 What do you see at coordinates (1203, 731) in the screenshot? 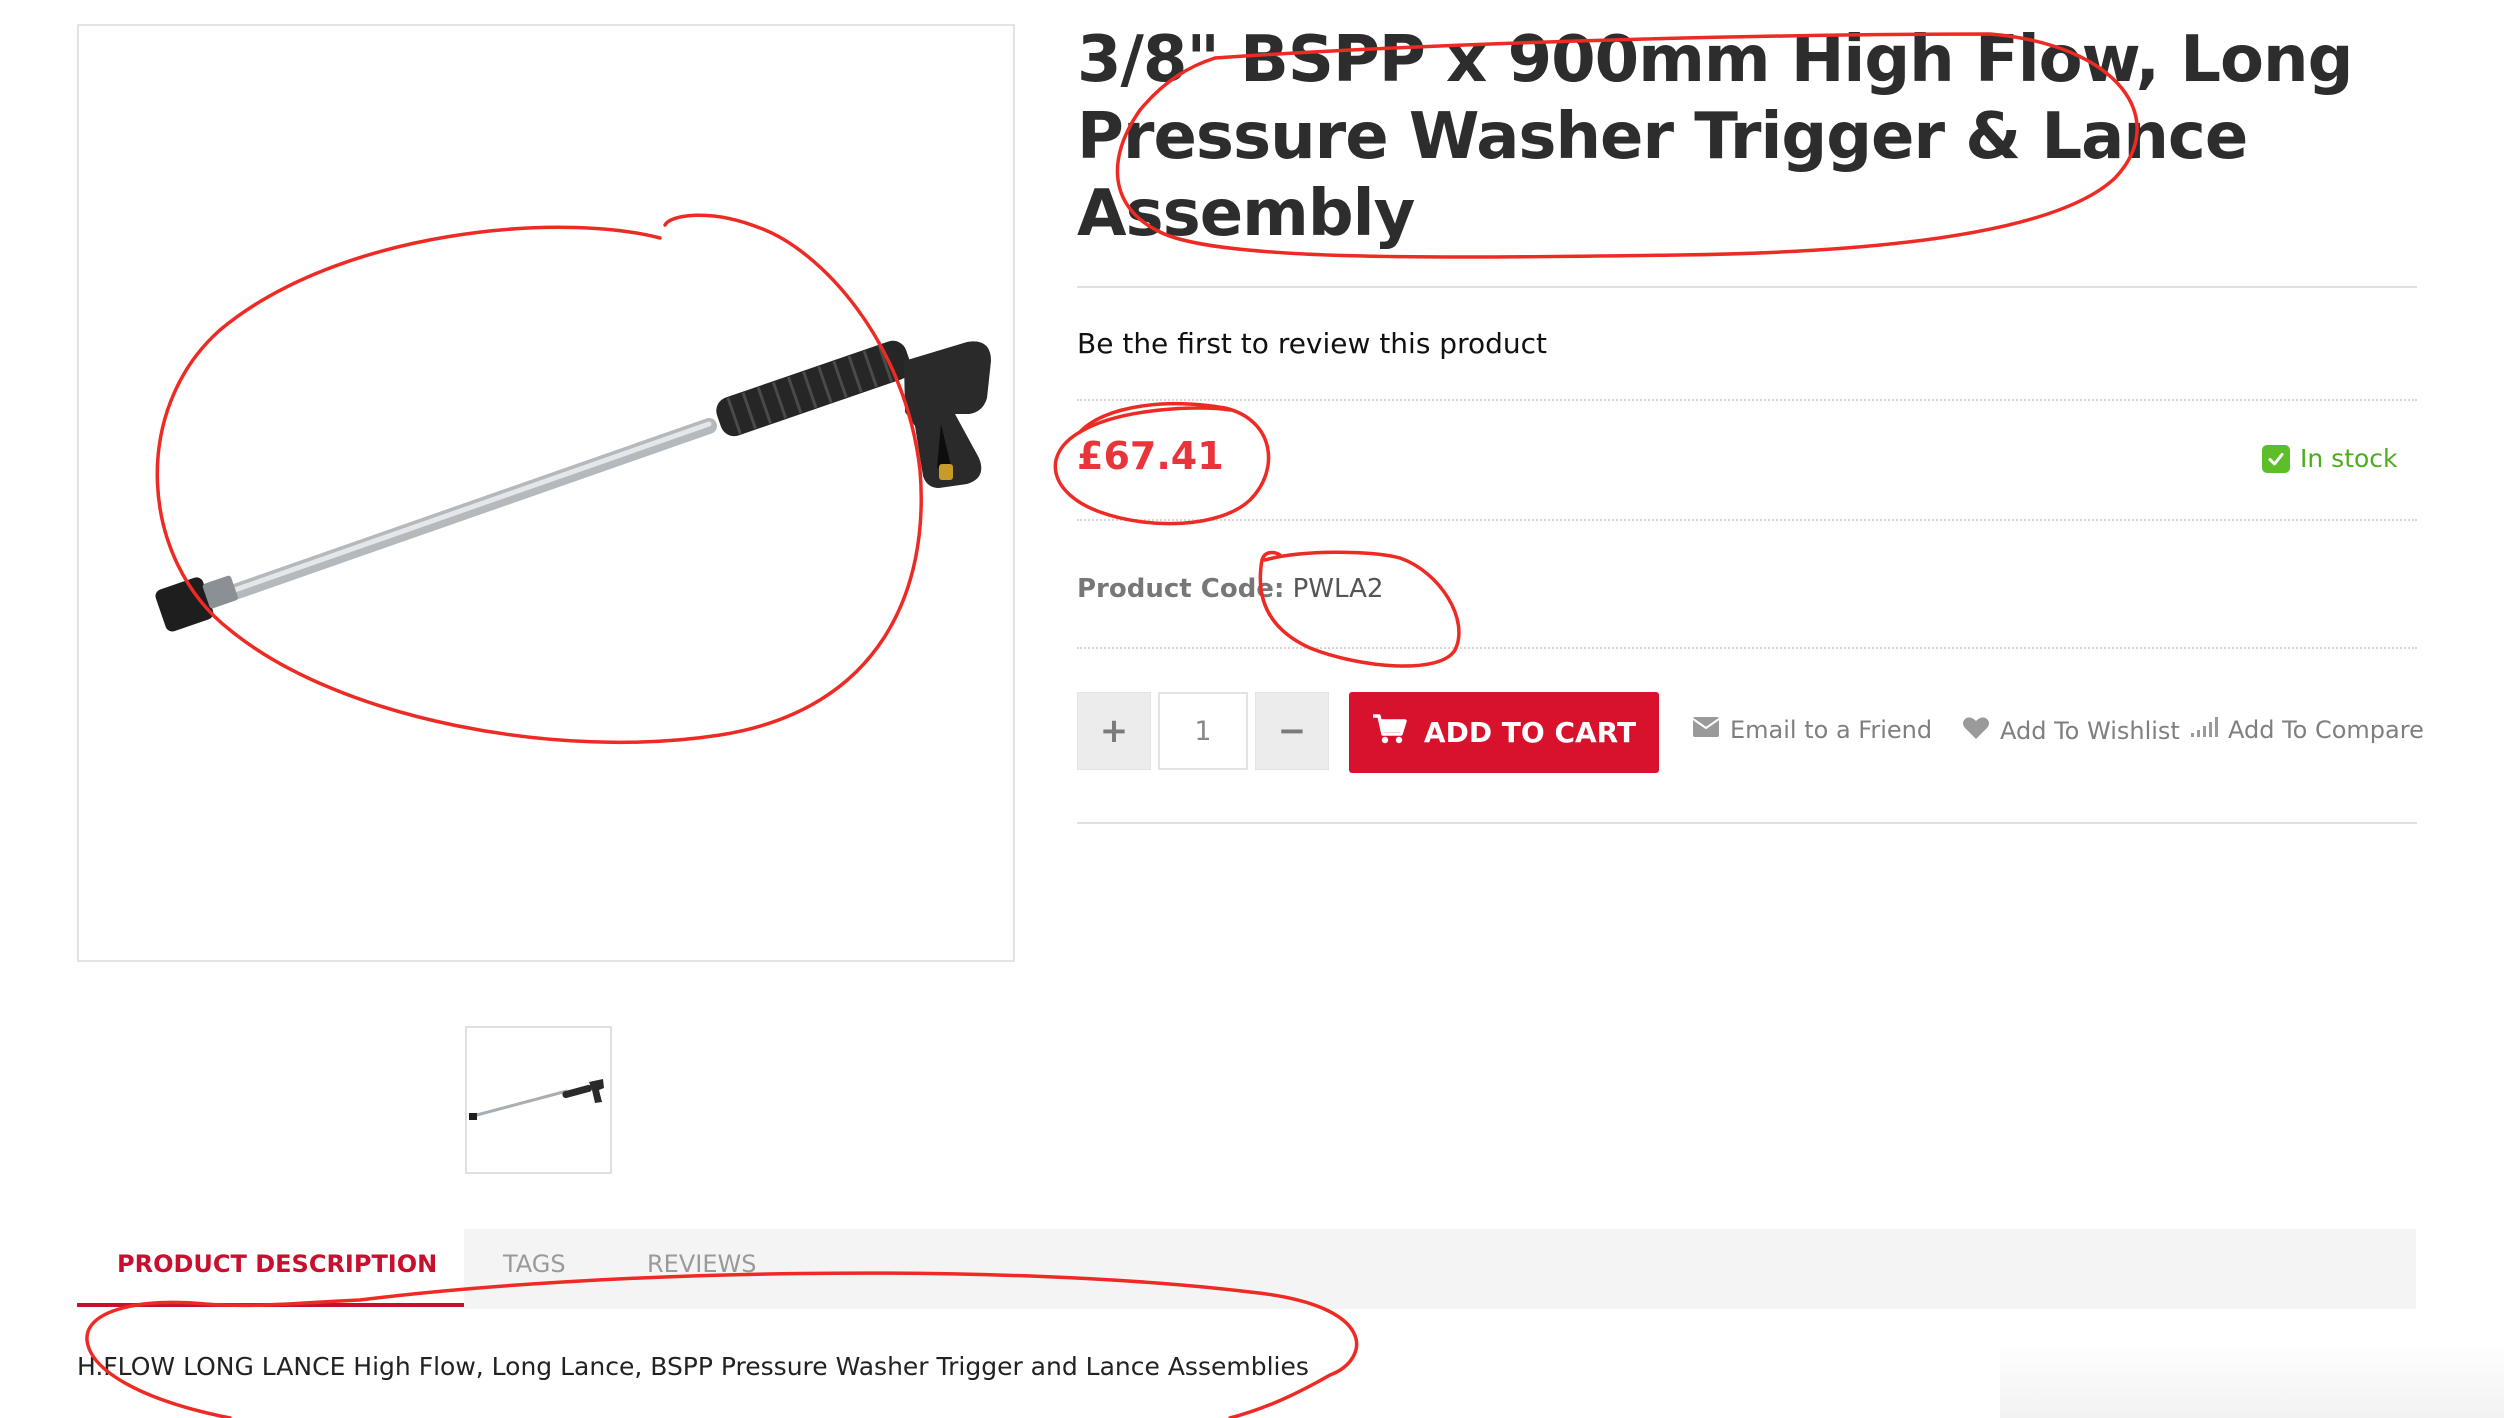
I see `quantity-input` at bounding box center [1203, 731].